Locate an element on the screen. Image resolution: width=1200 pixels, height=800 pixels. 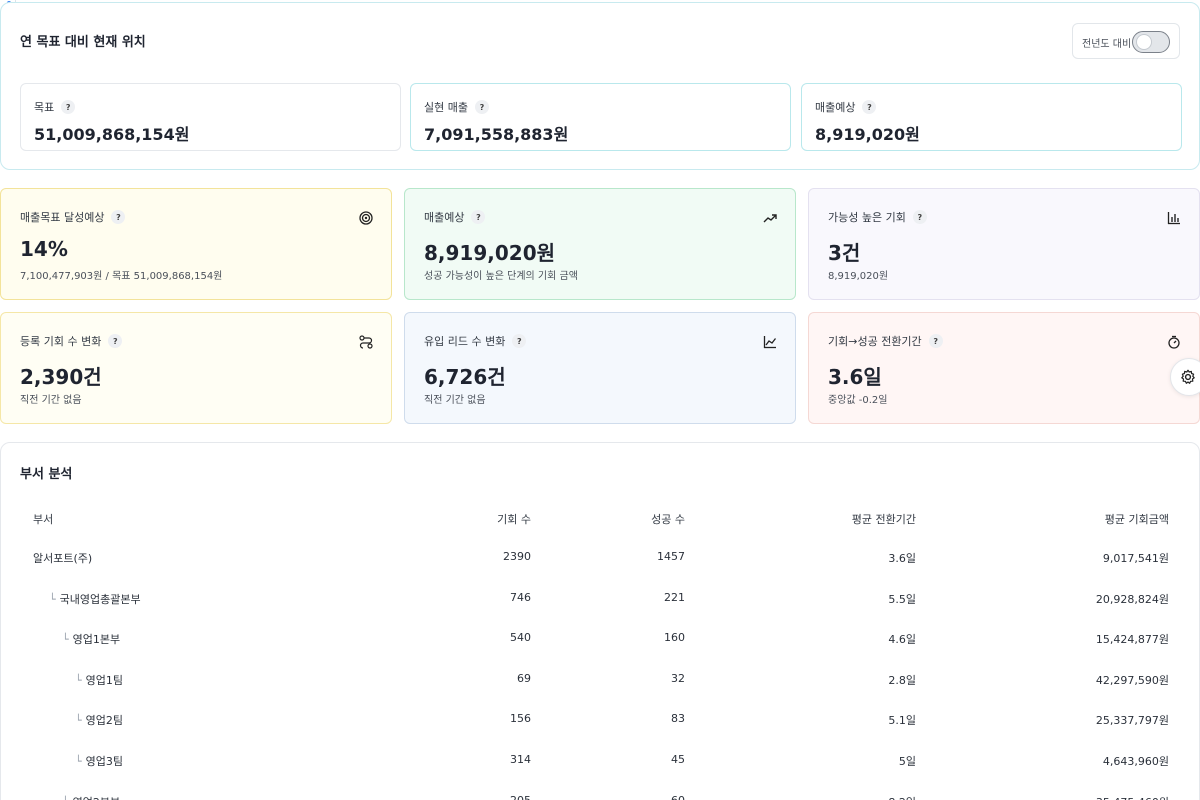
opportunities-cell: 156 is located at coordinates (520, 719).